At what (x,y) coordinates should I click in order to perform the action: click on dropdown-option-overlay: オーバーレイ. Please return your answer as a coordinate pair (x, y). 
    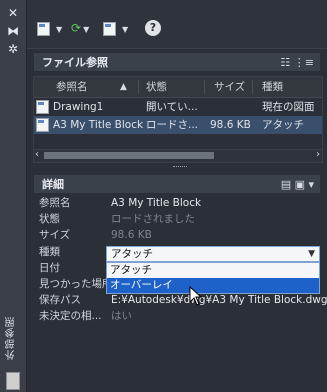
    Looking at the image, I should click on (213, 285).